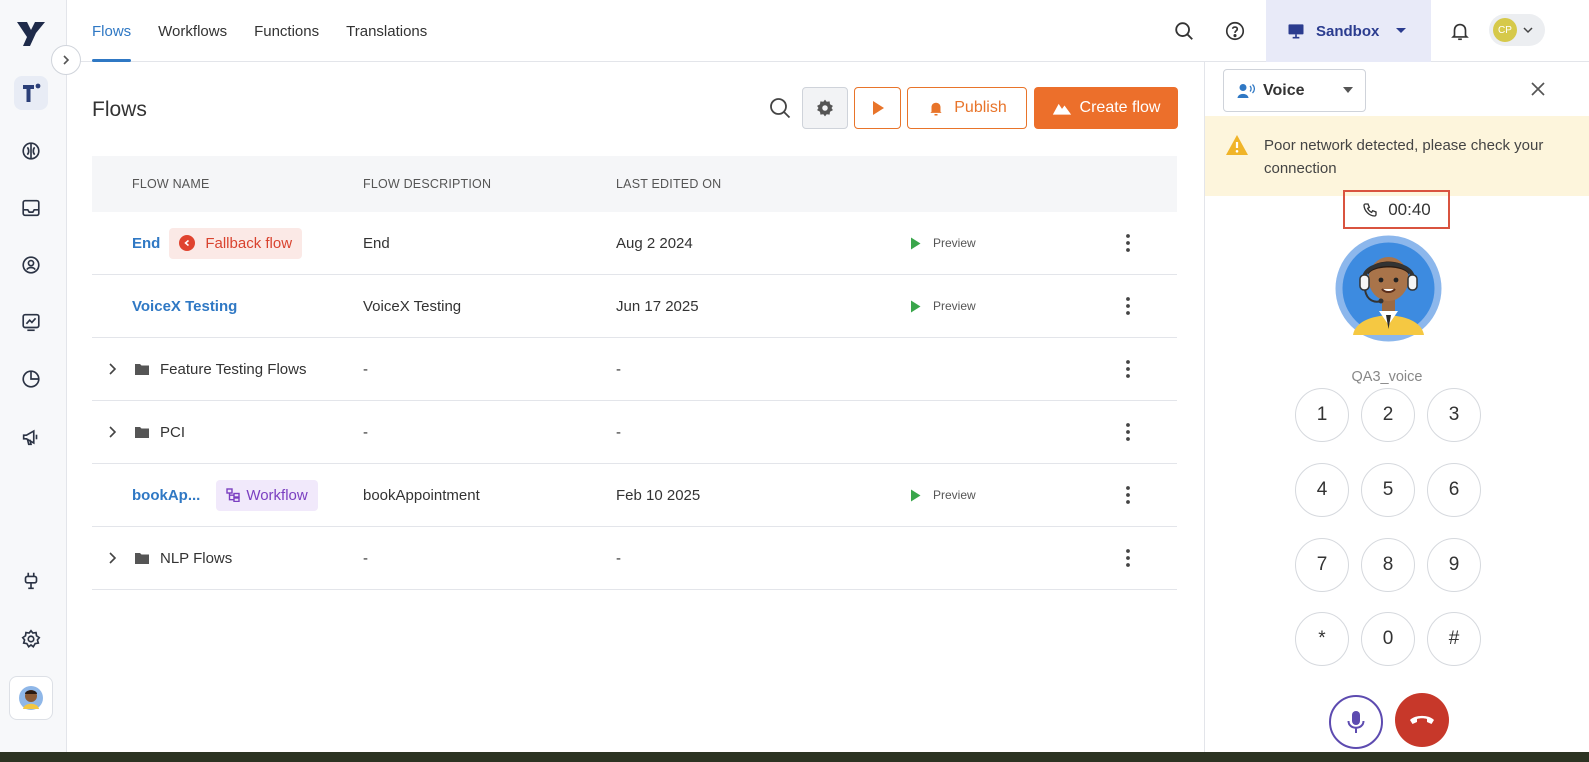 The image size is (1589, 762). Describe the element at coordinates (1454, 490) in the screenshot. I see `dial-key-6: 6` at that location.